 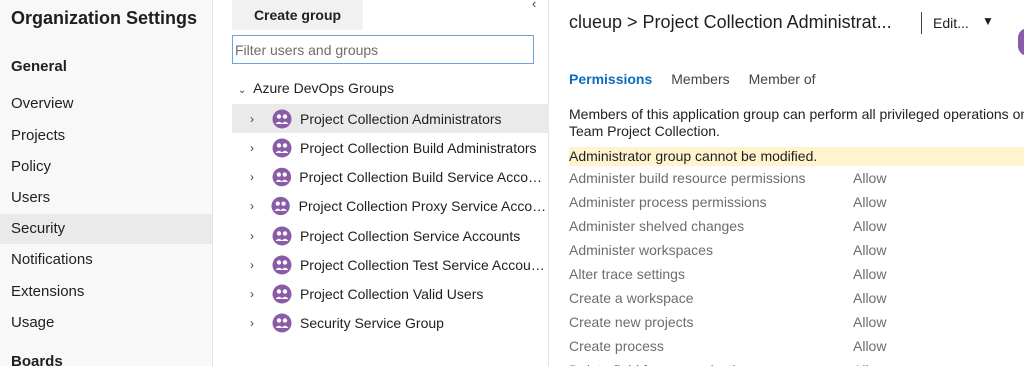 I want to click on sidebar-item-projects: Projects, so click(x=106, y=136).